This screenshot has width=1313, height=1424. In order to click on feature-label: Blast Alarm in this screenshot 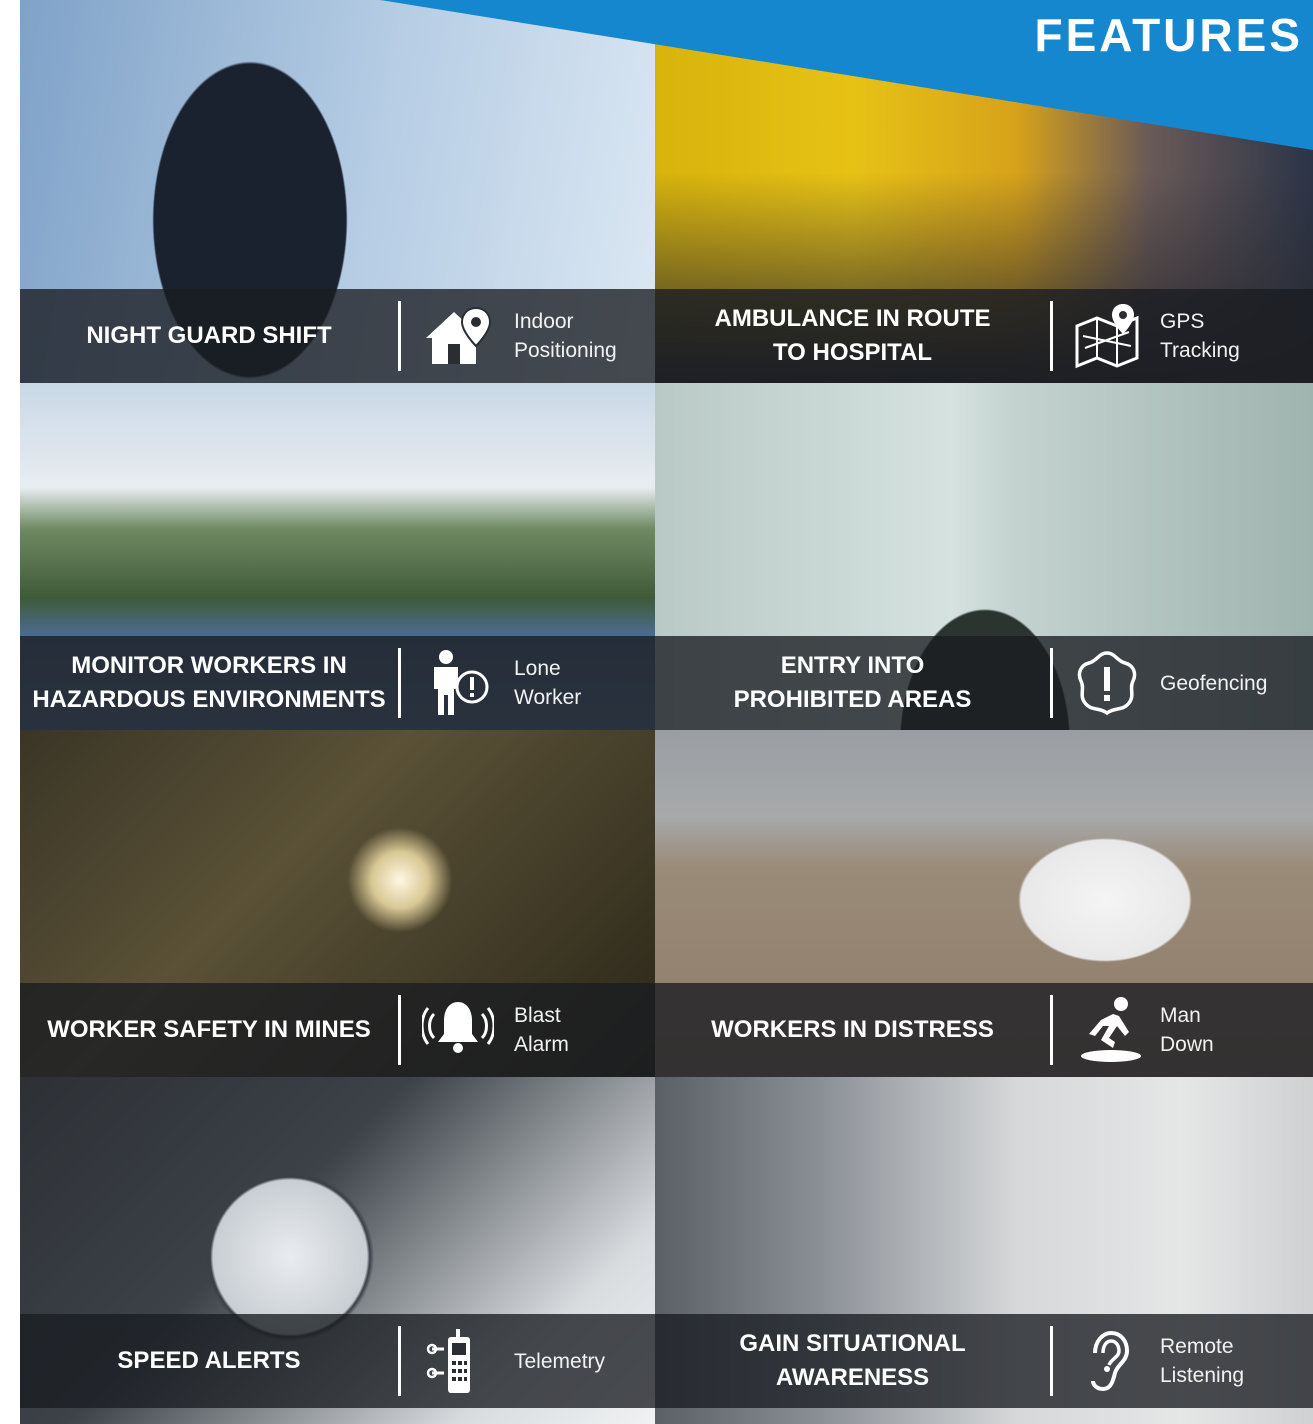, I will do `click(541, 1030)`.